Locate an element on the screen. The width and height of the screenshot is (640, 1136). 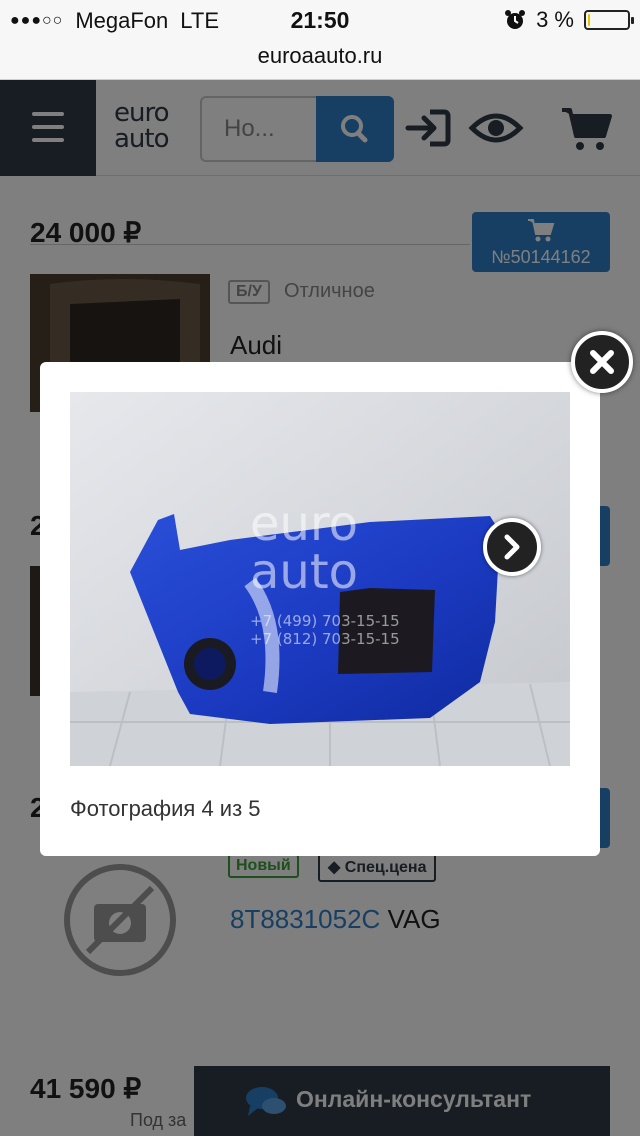
next-photo-button is located at coordinates (512, 547).